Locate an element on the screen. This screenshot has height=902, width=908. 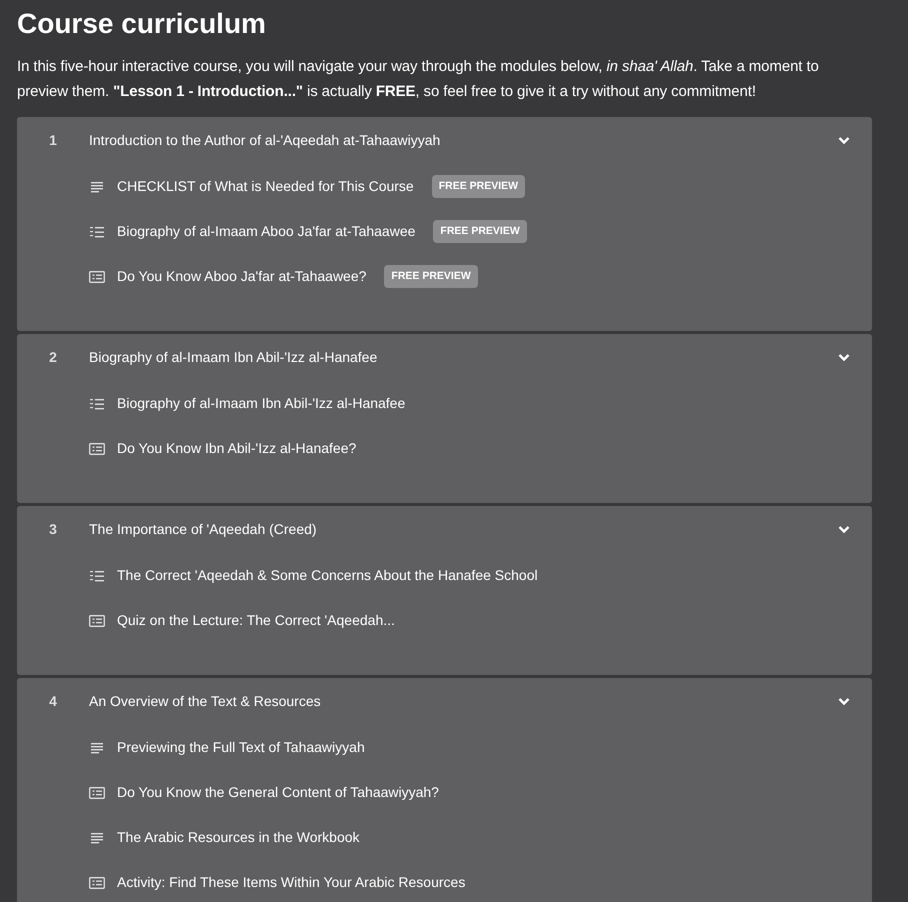
section-title: Introduction to the Author of al-'Aqeedah at-Tahaawiyyah is located at coordinates (463, 140).